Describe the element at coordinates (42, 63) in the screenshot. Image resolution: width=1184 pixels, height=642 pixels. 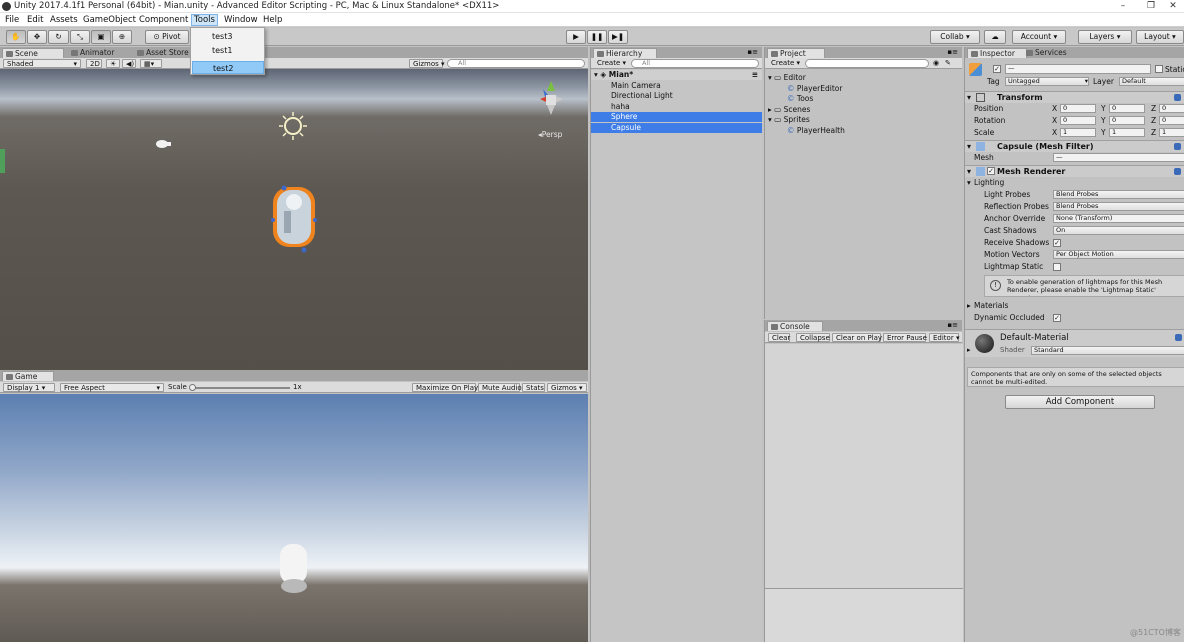
I see `shading-mode-dropdown: Shaded ▾` at that location.